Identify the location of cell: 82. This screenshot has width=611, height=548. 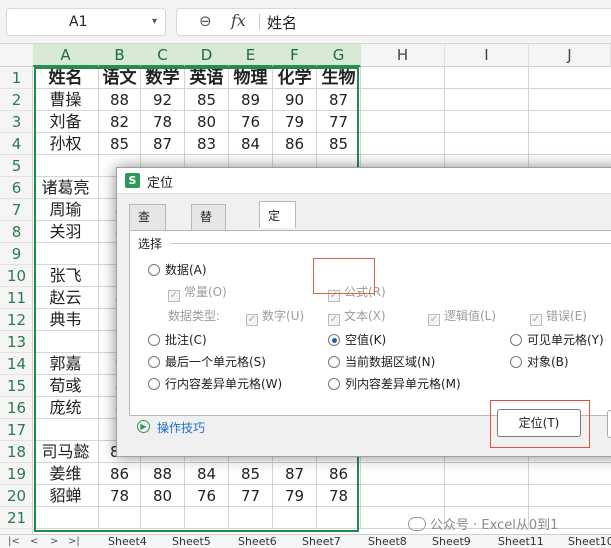
(120, 122).